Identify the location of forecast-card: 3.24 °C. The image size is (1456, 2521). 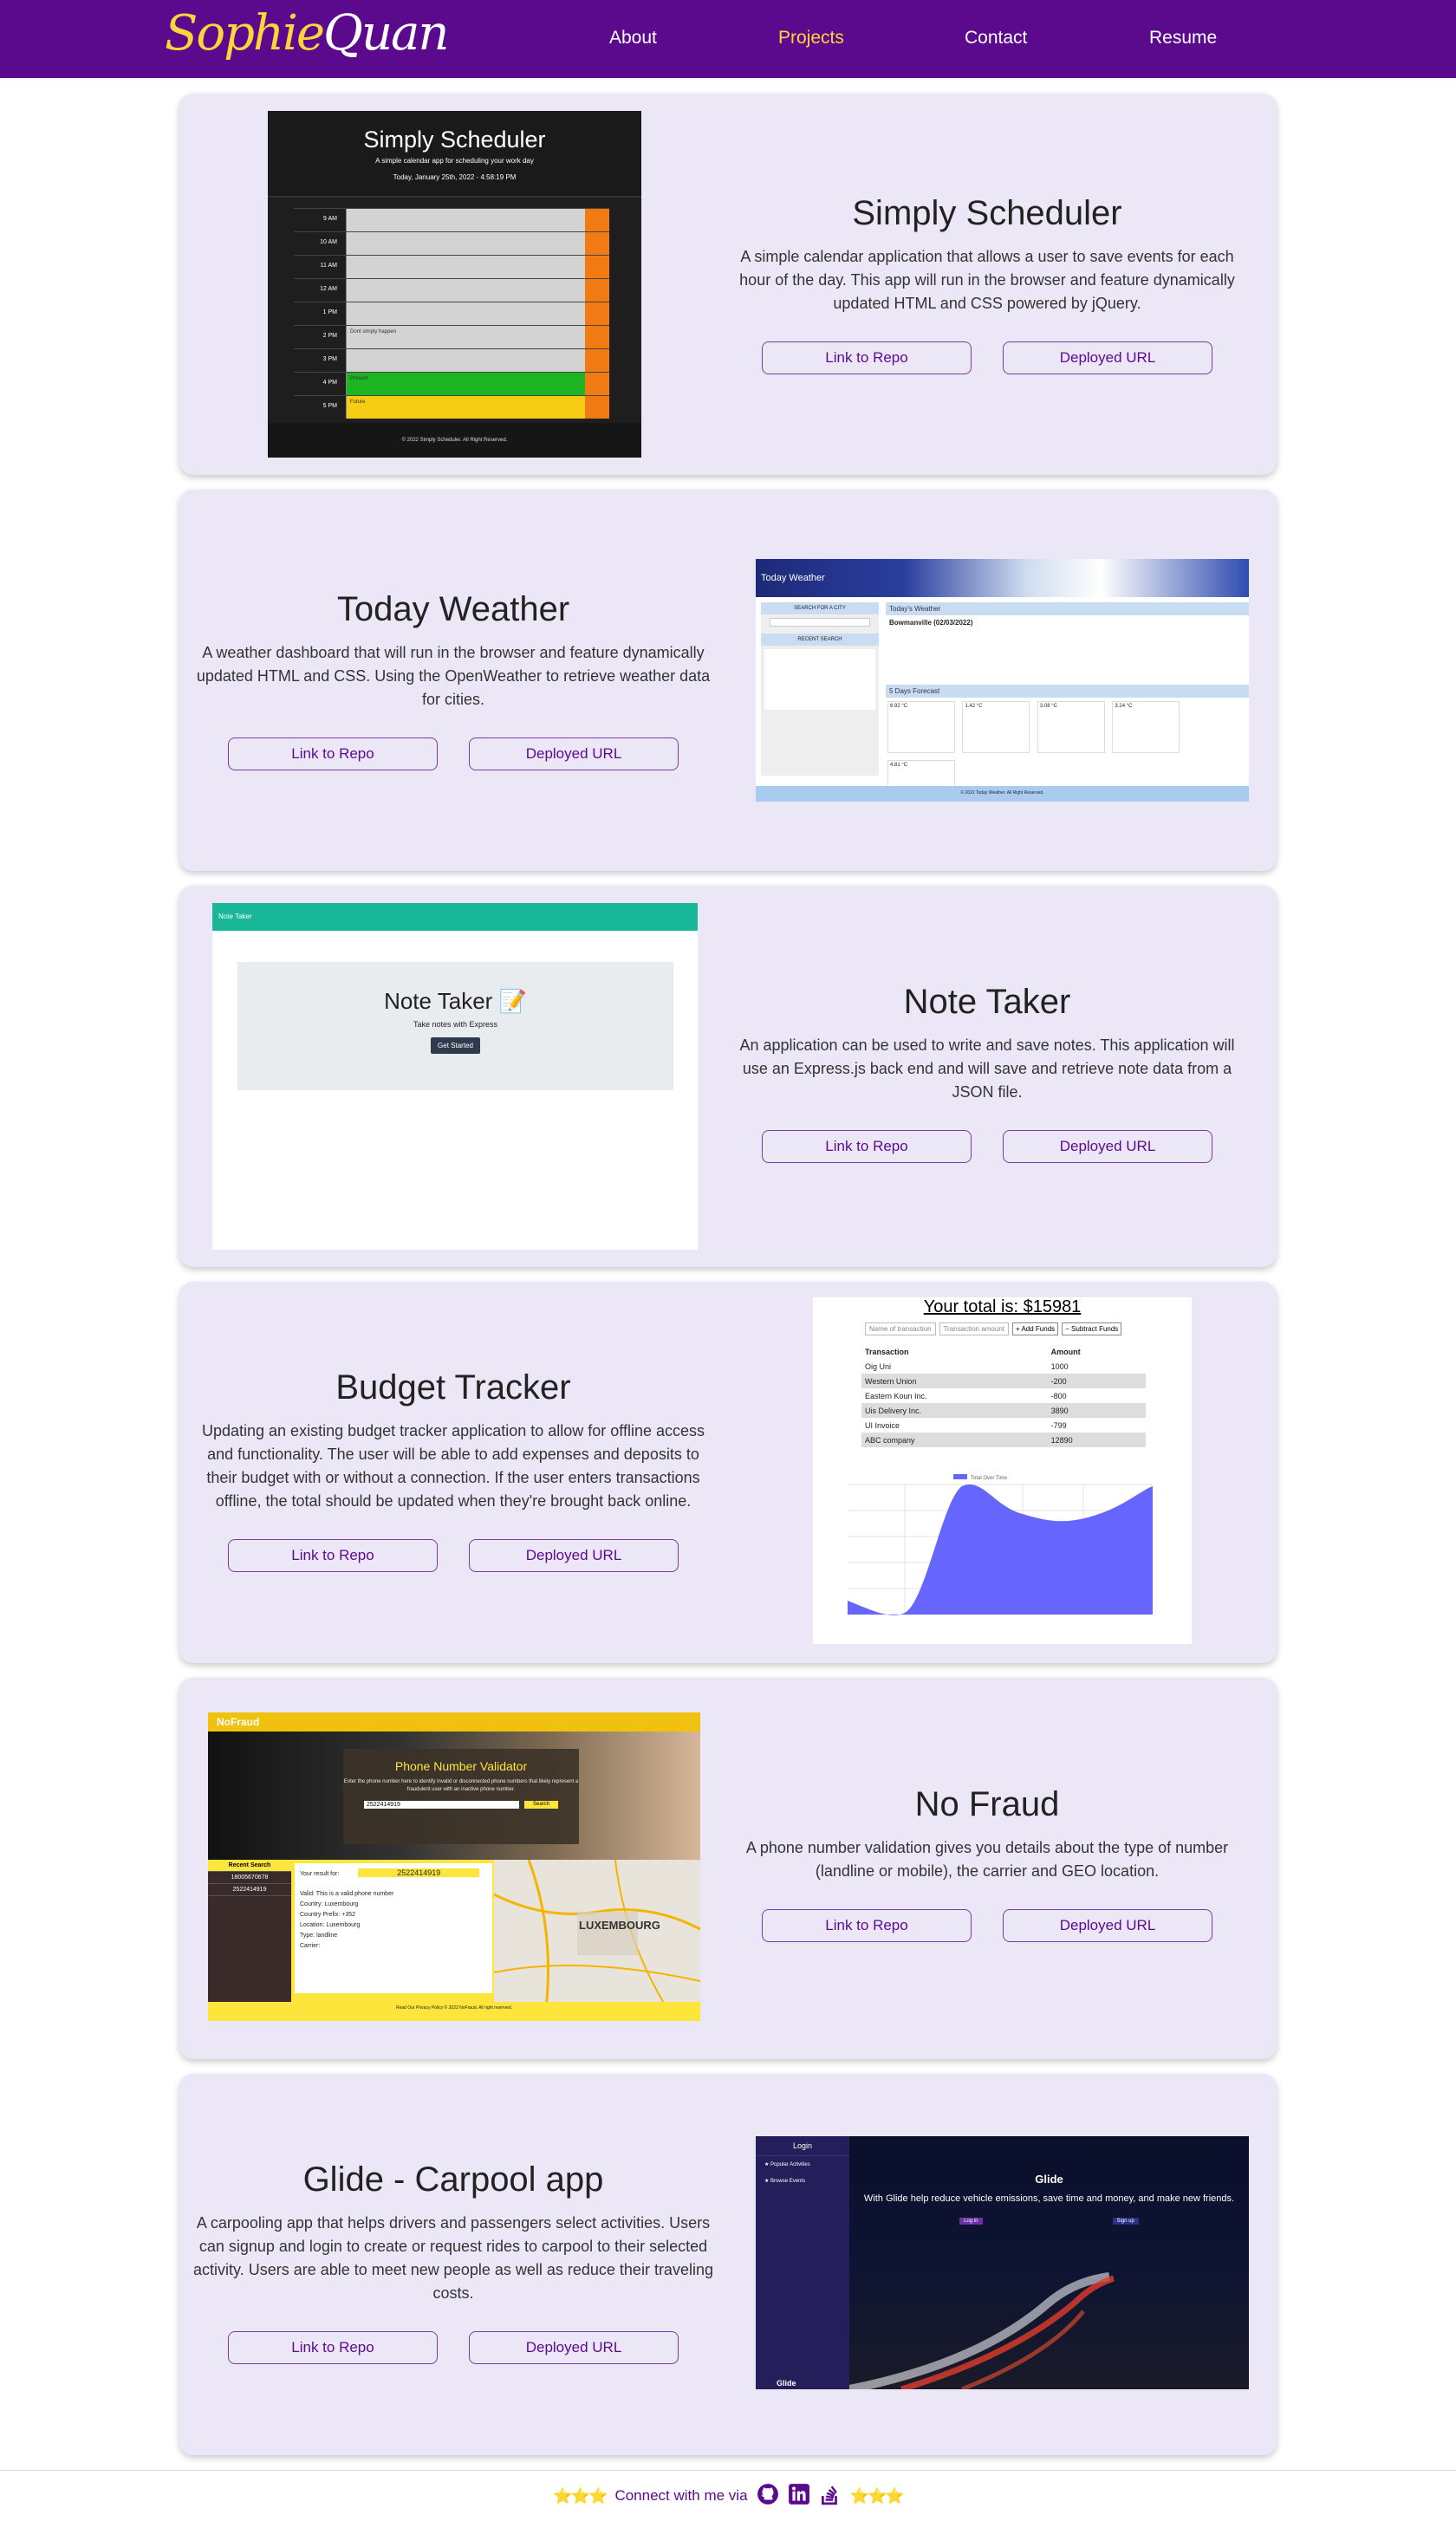
(1146, 727).